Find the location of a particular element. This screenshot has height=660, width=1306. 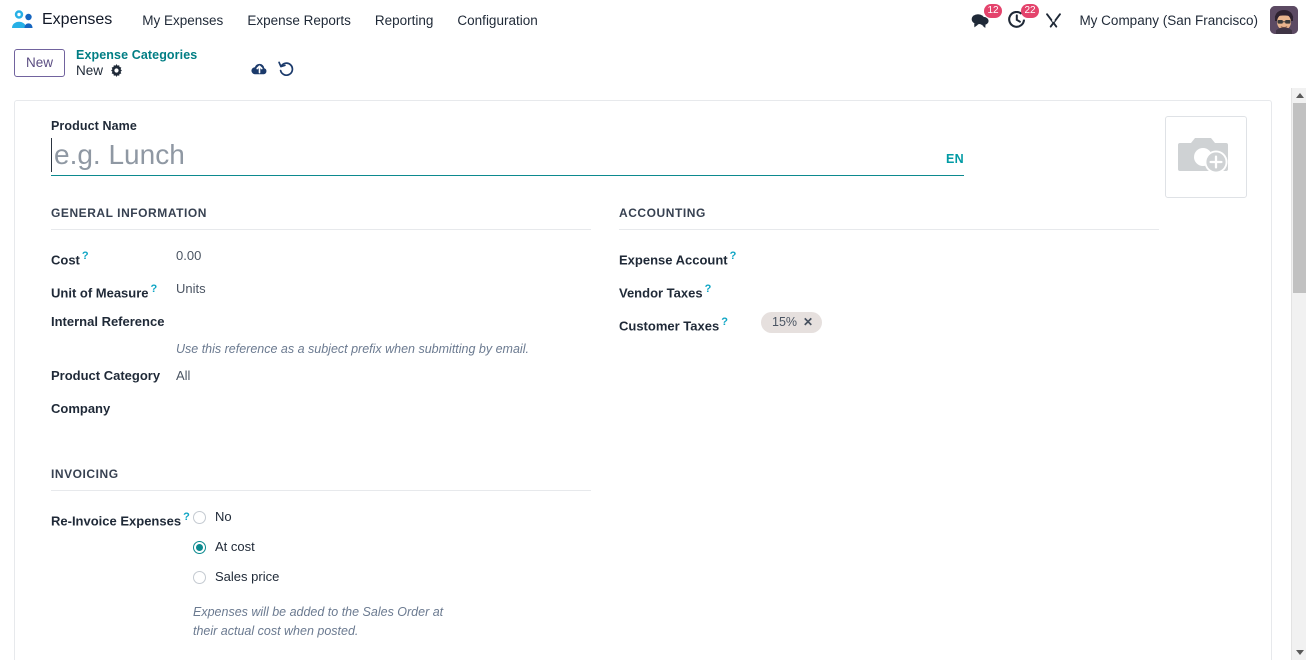

radio-label: At cost is located at coordinates (235, 546).